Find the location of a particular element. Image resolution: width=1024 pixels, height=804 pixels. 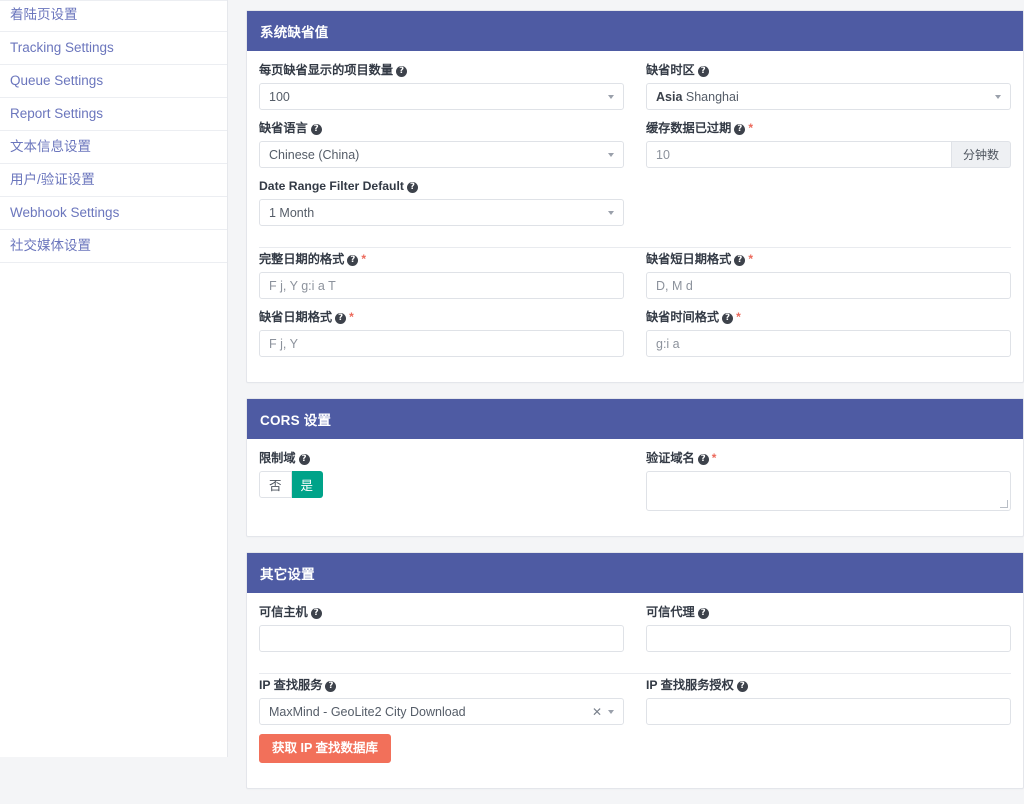

input-value: D, M d is located at coordinates (674, 285).